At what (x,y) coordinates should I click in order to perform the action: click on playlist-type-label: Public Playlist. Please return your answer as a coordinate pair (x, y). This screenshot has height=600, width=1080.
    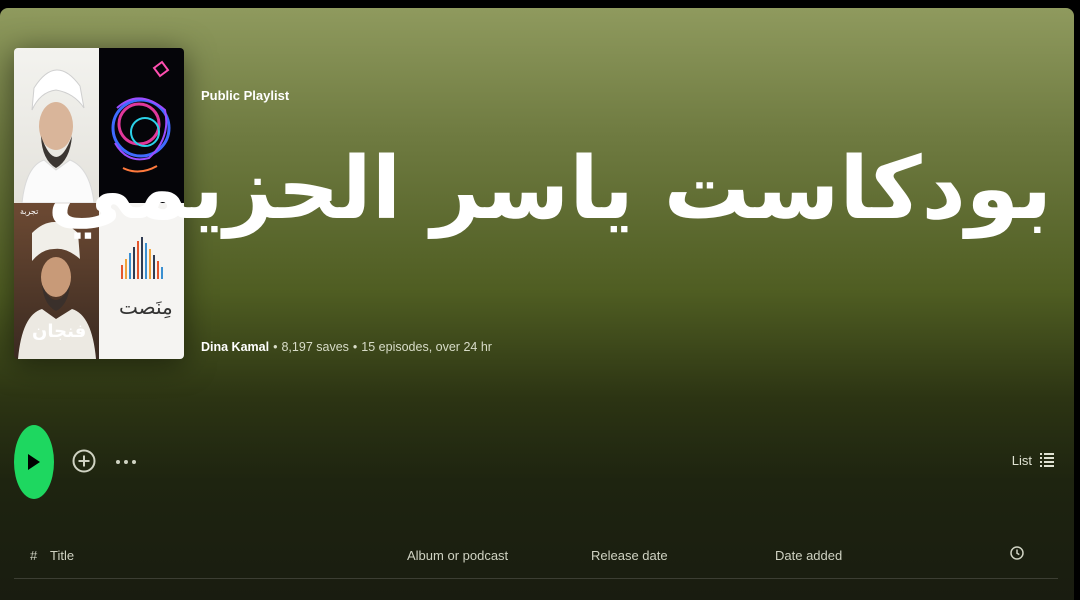
    Looking at the image, I should click on (245, 95).